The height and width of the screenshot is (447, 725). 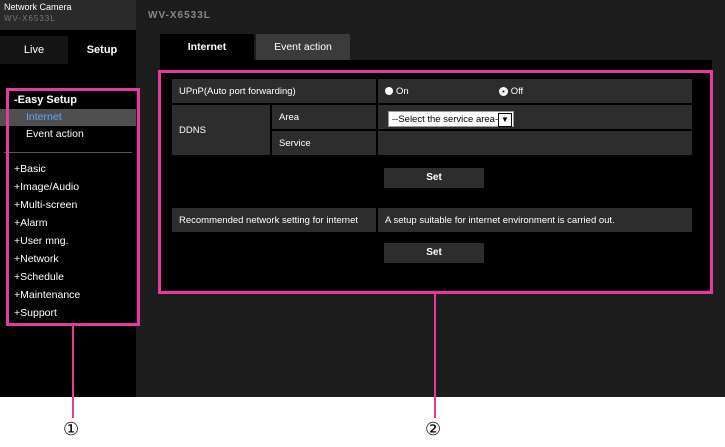 What do you see at coordinates (436, 47) in the screenshot?
I see `tab-bar: Internet Event action` at bounding box center [436, 47].